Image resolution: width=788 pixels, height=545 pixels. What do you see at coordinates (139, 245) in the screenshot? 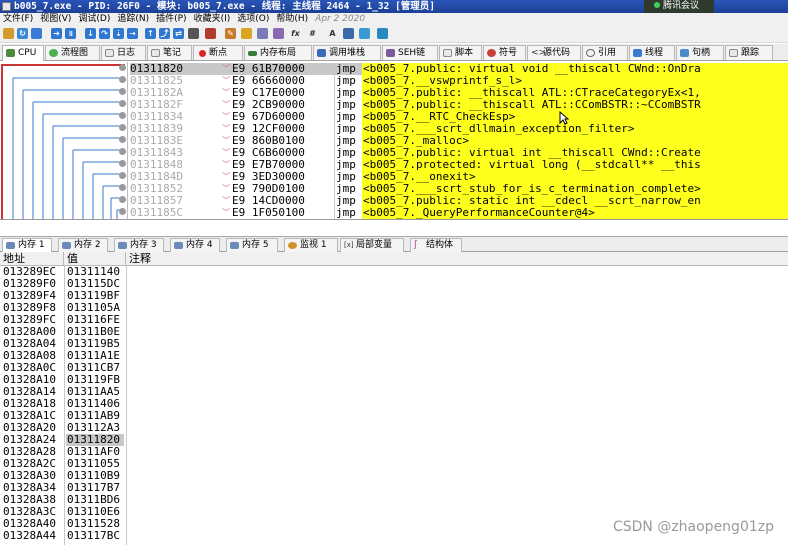
I see `tab-memory-3: 内存 3` at bounding box center [139, 245].